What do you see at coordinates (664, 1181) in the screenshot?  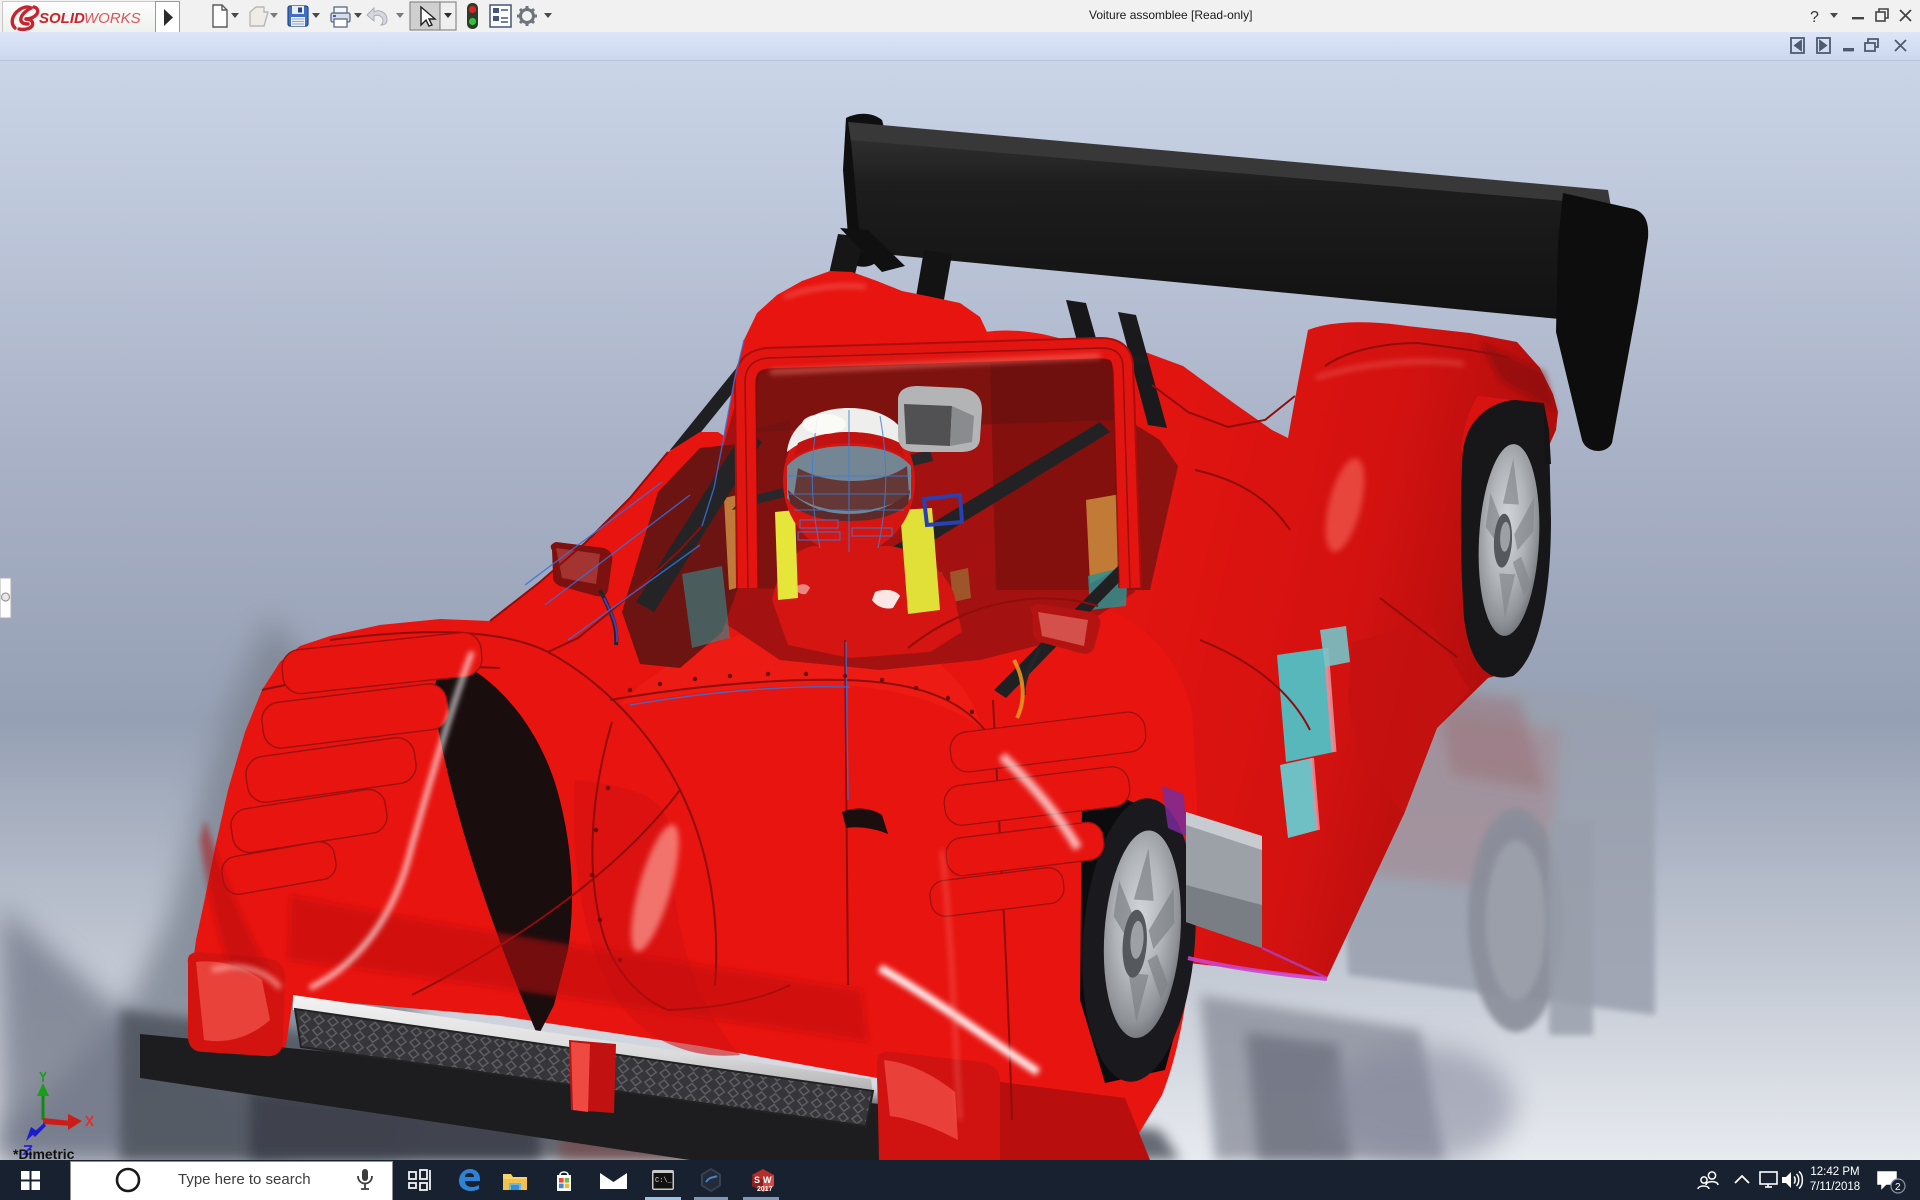 I see `svg-text: C:\_` at bounding box center [664, 1181].